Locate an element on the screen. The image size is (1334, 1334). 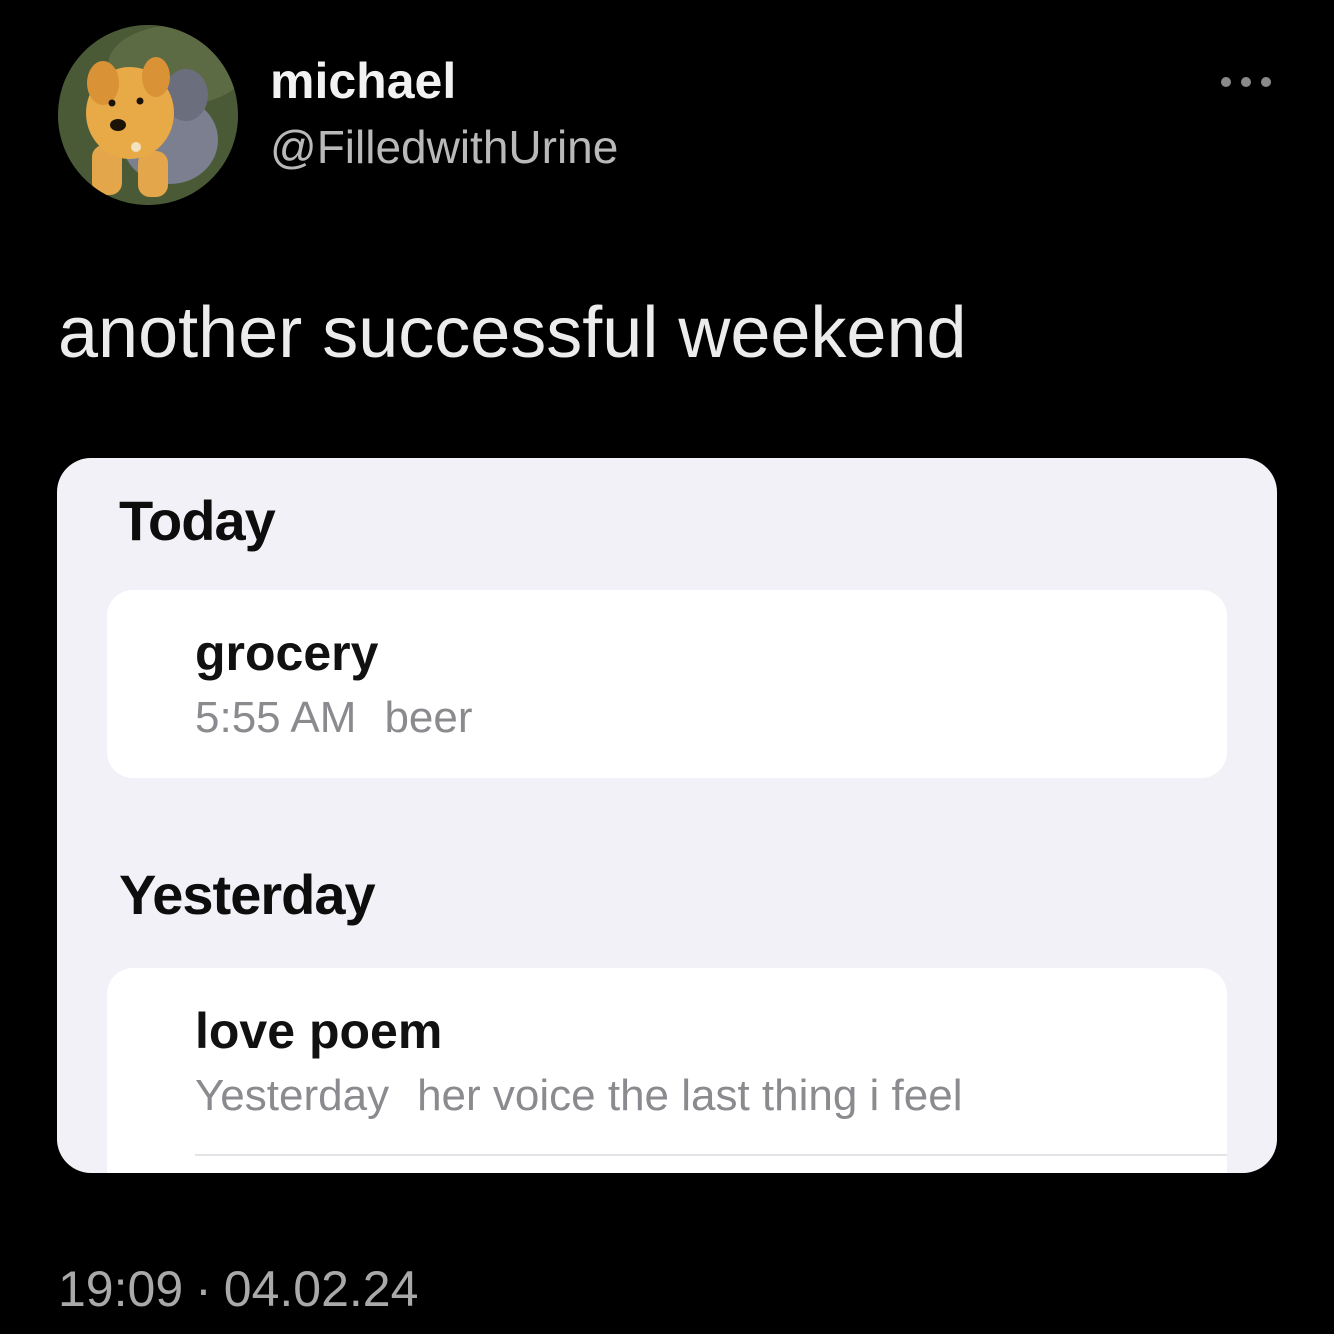
note-preview: her voice the last thing i feel is located at coordinates (690, 1095).